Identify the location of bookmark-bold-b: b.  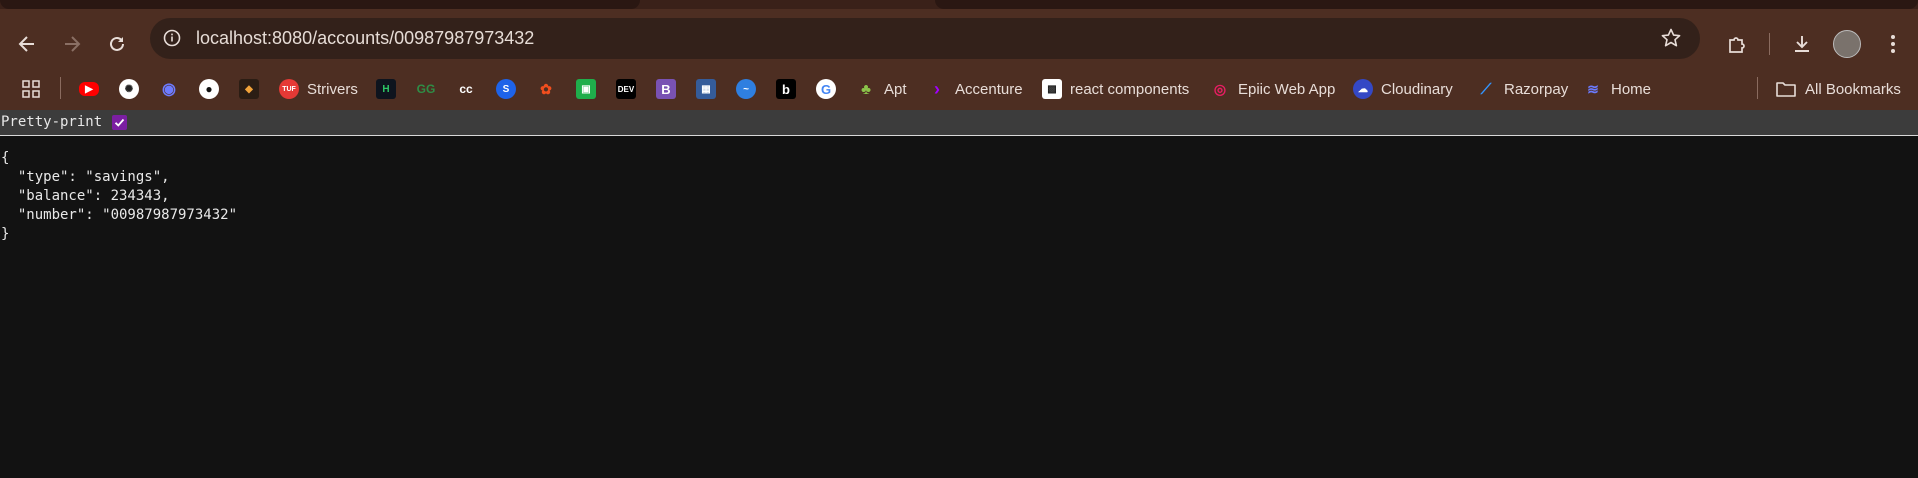
(786, 89).